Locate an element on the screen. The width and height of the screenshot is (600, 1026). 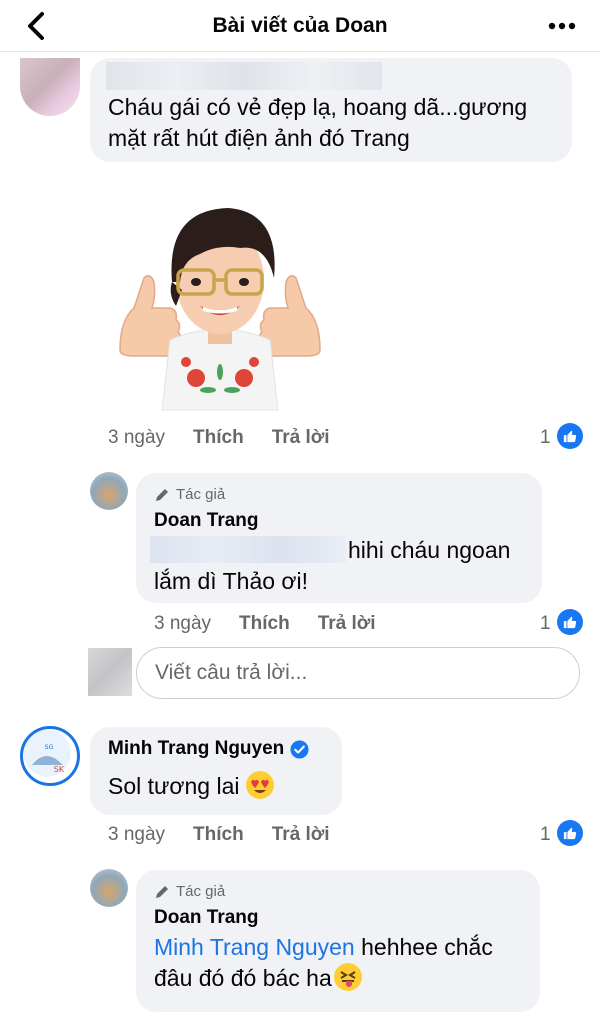
top-bar: Bài viết của Doan is located at coordinates (300, 26).